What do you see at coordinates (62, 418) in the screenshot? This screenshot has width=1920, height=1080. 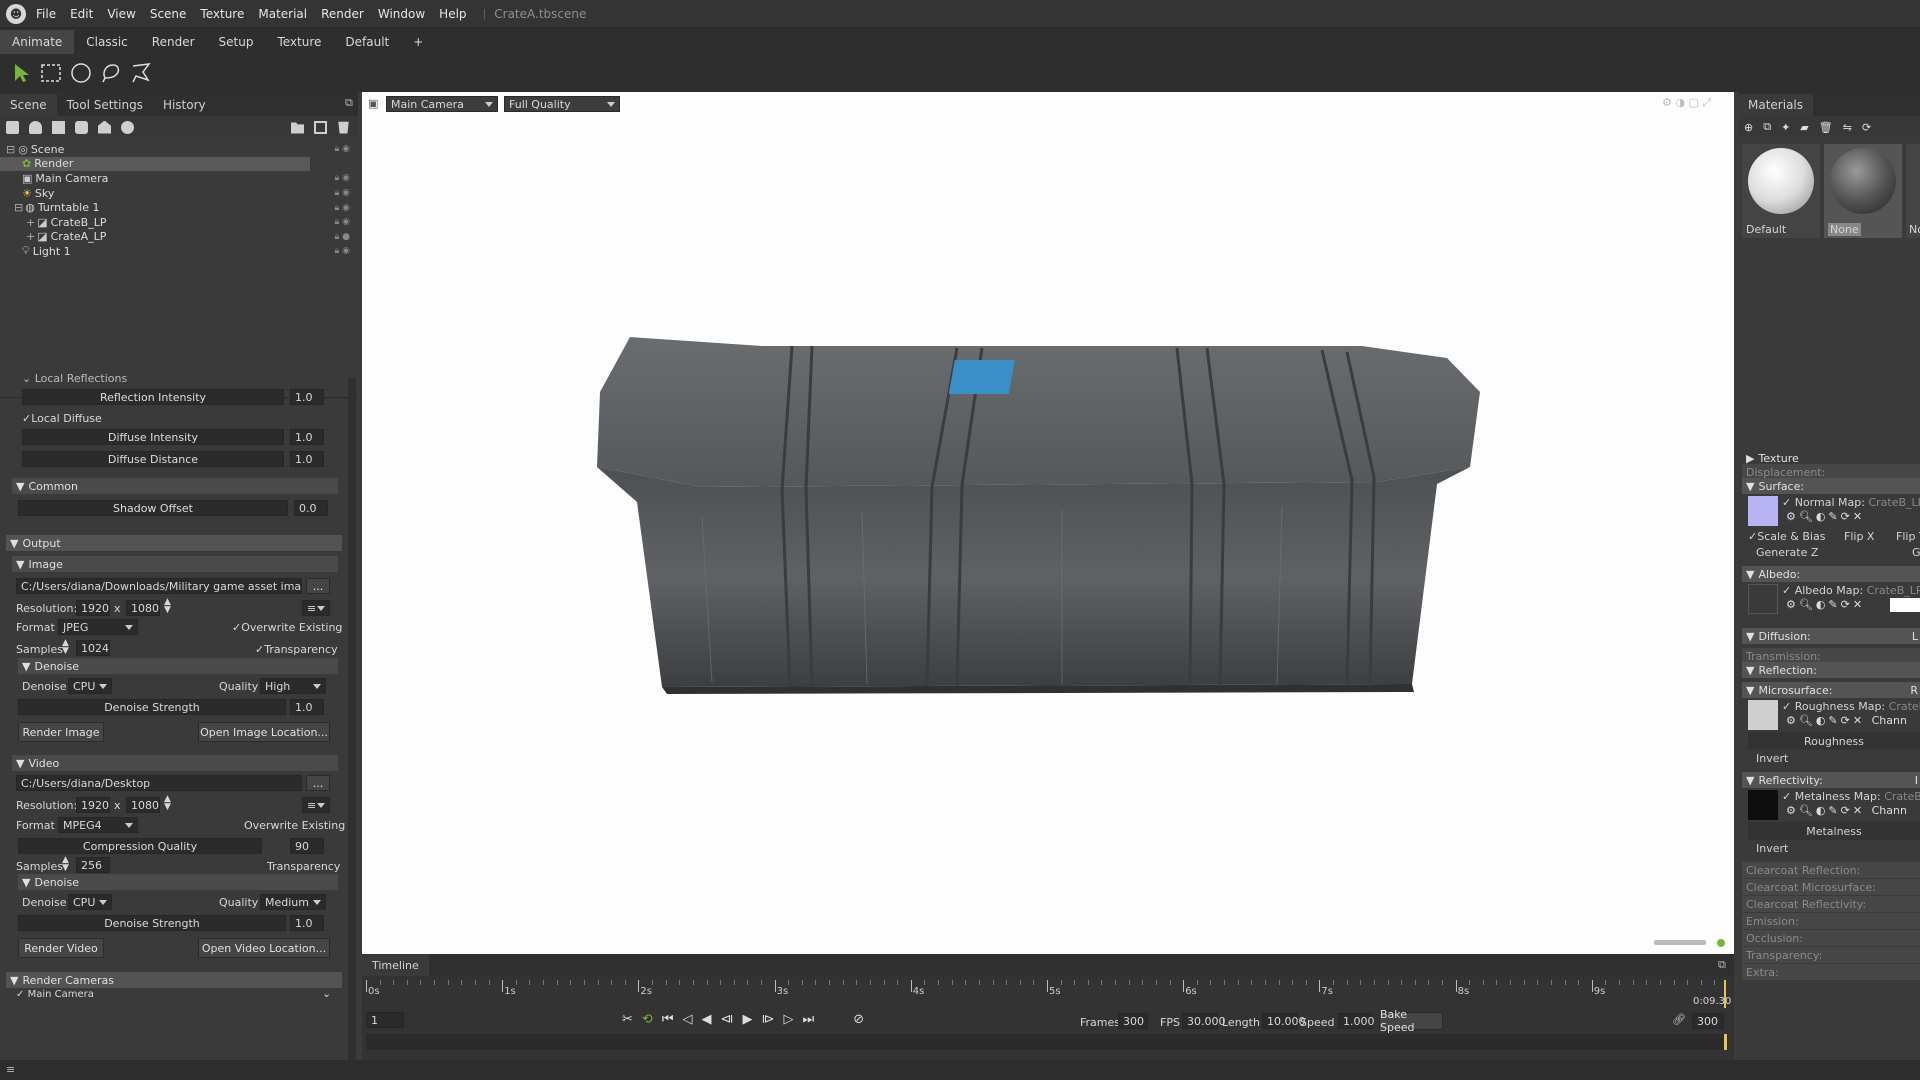 I see `local-diffuse-checkbox: ✓Local Diffuse` at bounding box center [62, 418].